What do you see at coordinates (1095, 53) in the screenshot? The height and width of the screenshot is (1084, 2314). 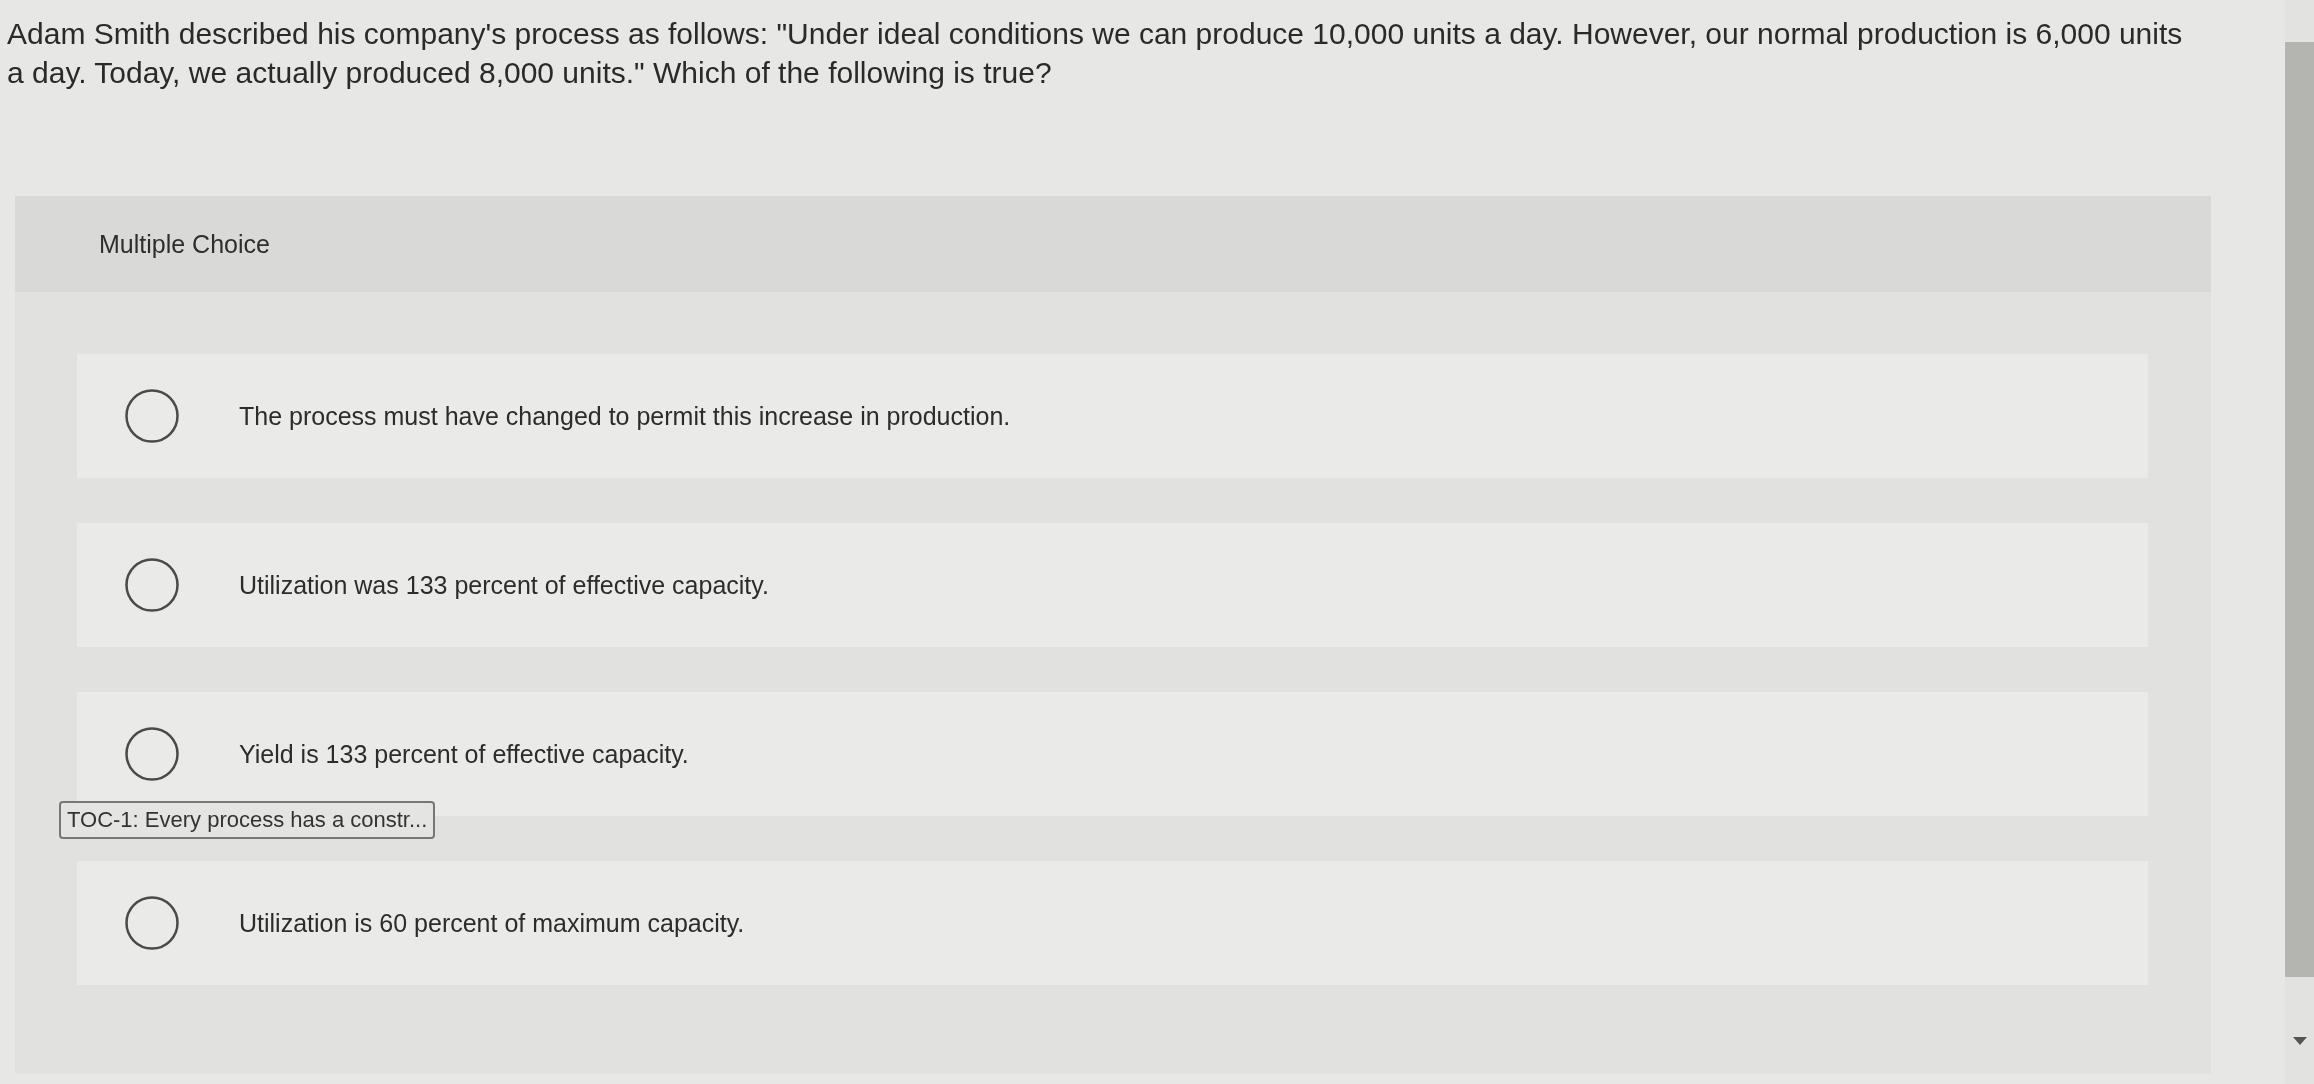 I see `question-text: Adam Smith described his company's process as follows: "Under ideal conditions we can produce 10,000 units a day. However, our normal production is 6,000 units a day. Today, we actually produced 8,000 units." Which of the following is true?` at bounding box center [1095, 53].